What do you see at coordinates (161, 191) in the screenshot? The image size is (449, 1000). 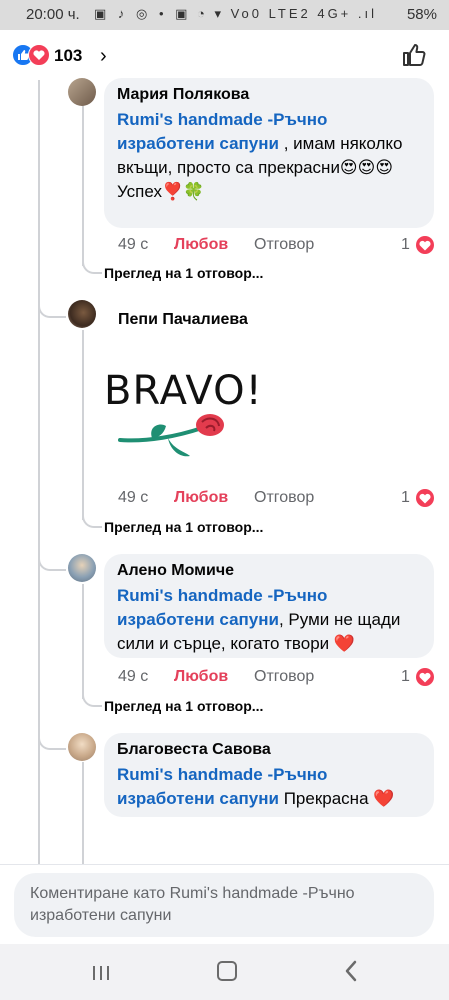 I see `comment-body-line2: Успех❣️🍀` at bounding box center [161, 191].